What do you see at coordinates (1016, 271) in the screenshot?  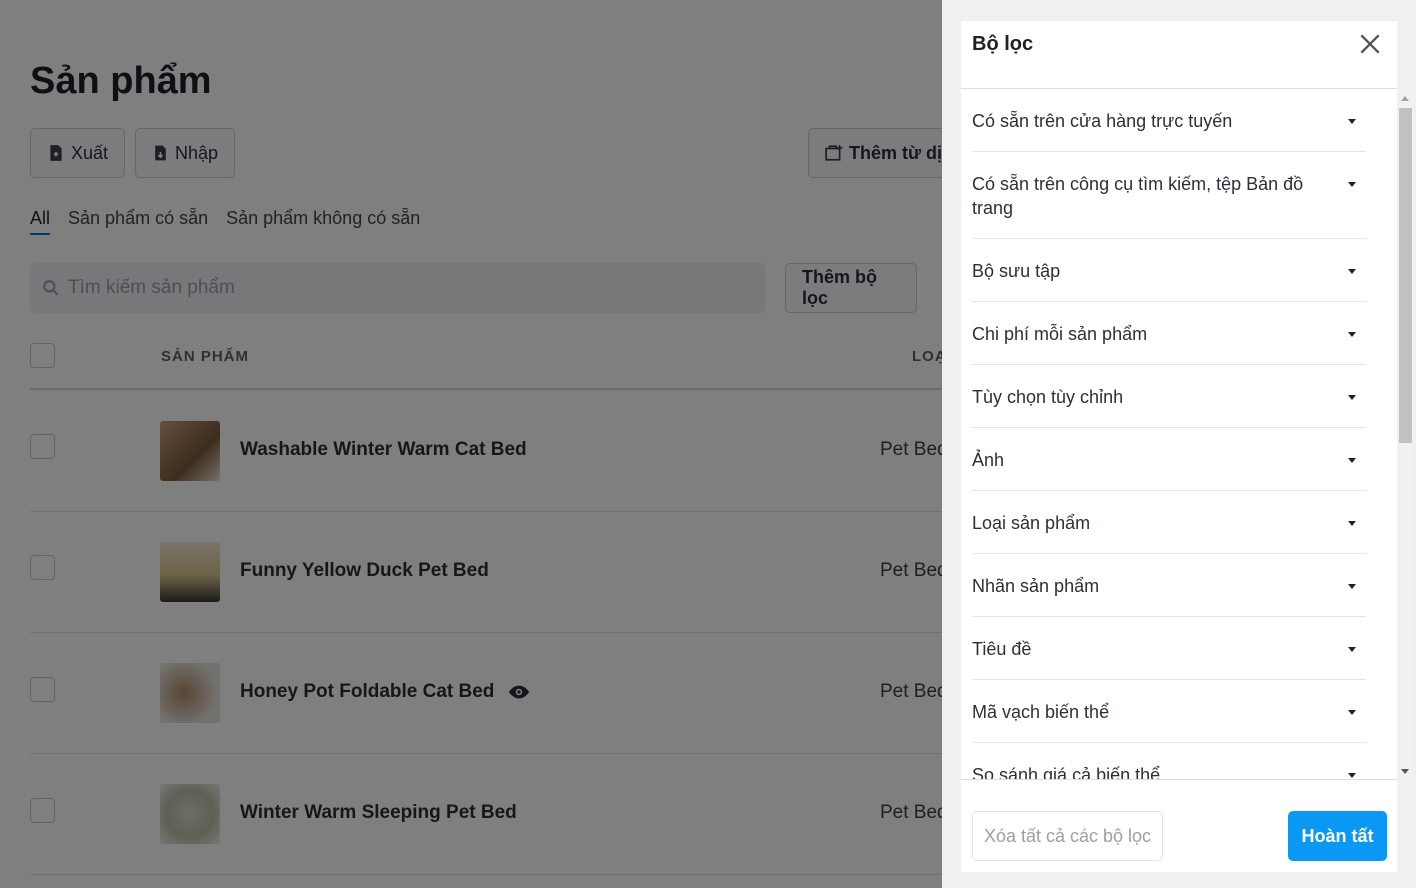 I see `filter-label: Bộ sưu tập` at bounding box center [1016, 271].